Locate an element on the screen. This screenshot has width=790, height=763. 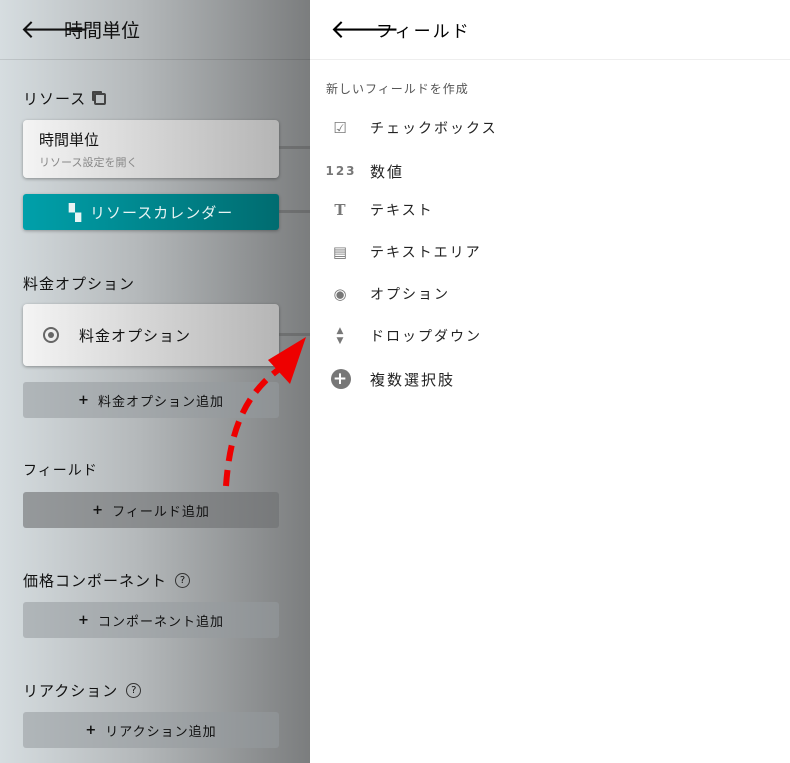
arrow-head-icon is located at coordinates (287, 360).